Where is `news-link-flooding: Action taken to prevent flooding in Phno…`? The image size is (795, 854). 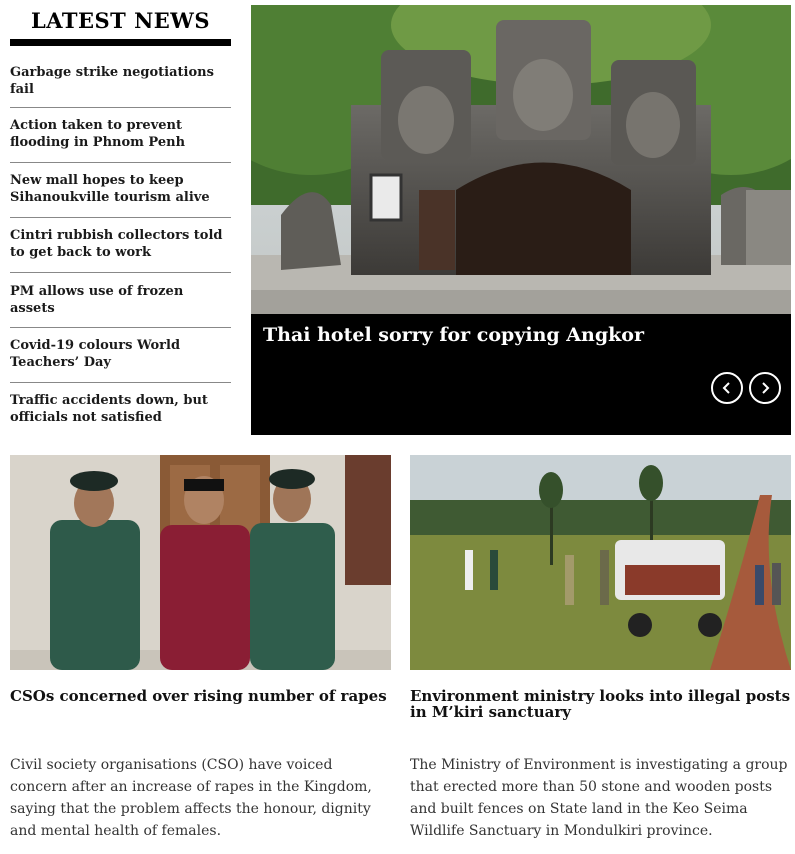
news-link-flooding: Action taken to prevent flooding in Phno… is located at coordinates (120, 135).